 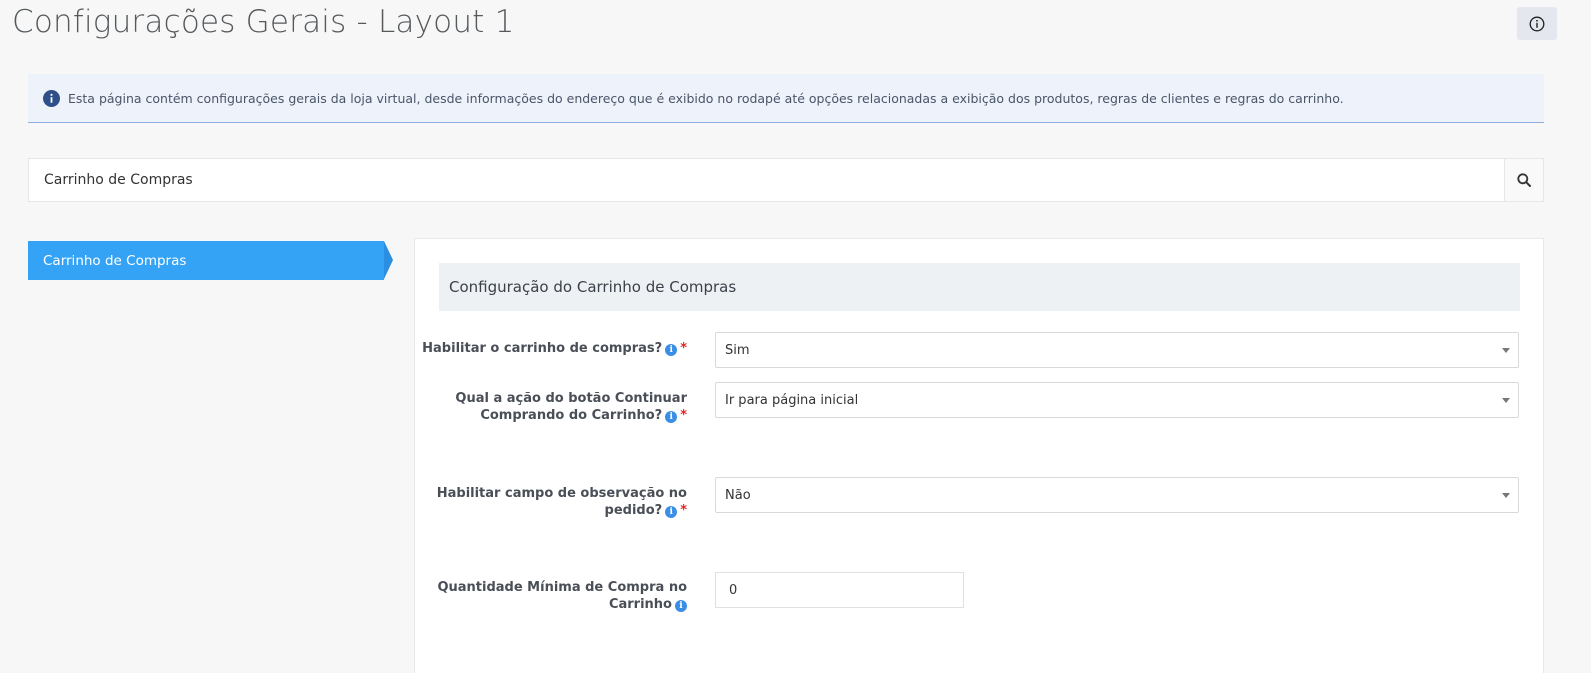 I want to click on search-input, so click(x=766, y=180).